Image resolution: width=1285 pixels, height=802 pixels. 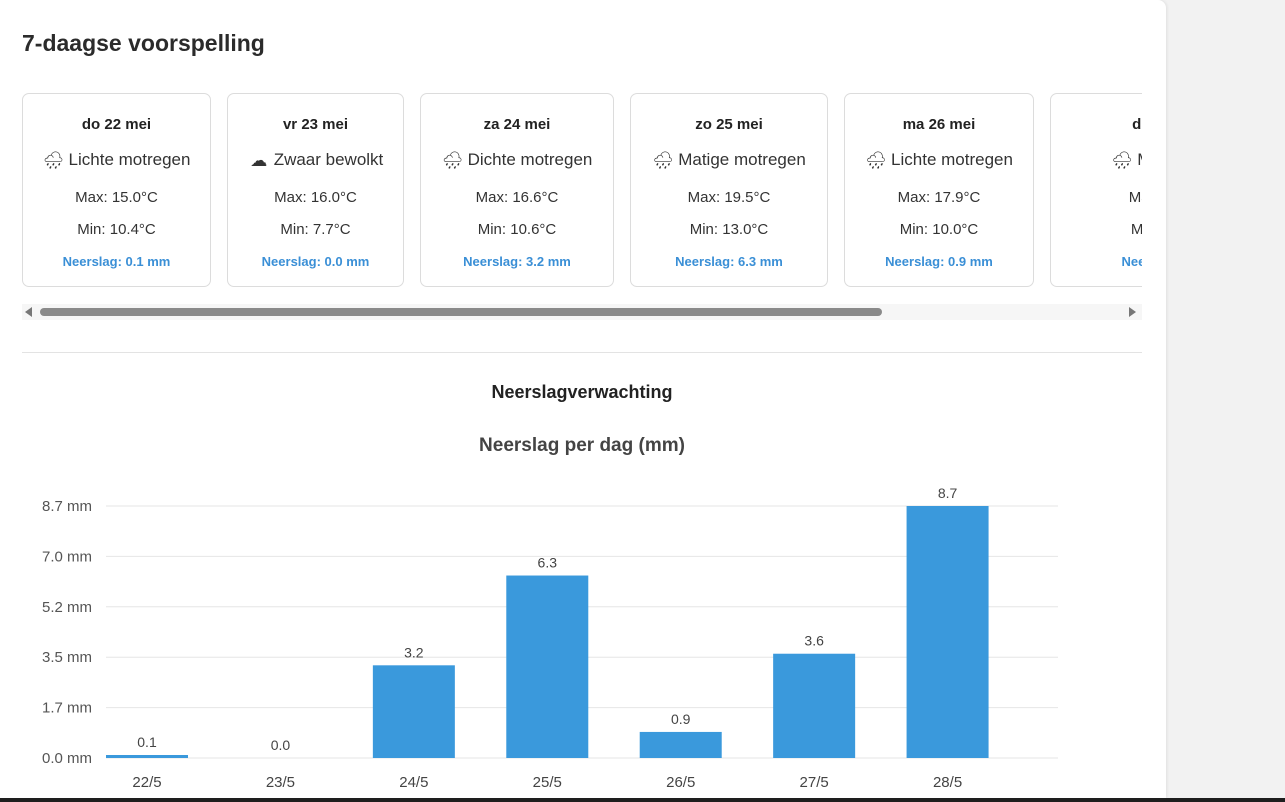 I want to click on card-precip: Neerslag: 0.0 mm, so click(x=315, y=261).